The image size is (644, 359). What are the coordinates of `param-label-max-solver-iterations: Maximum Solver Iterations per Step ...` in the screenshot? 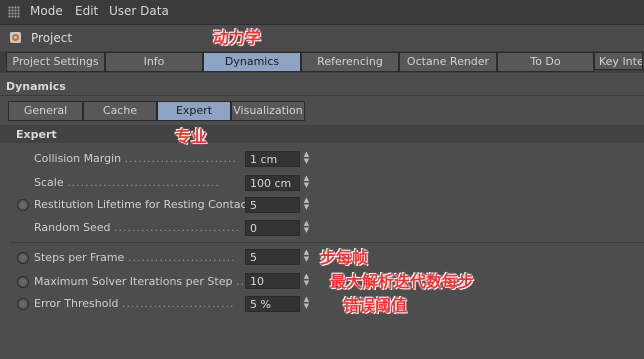 It's located at (142, 281).